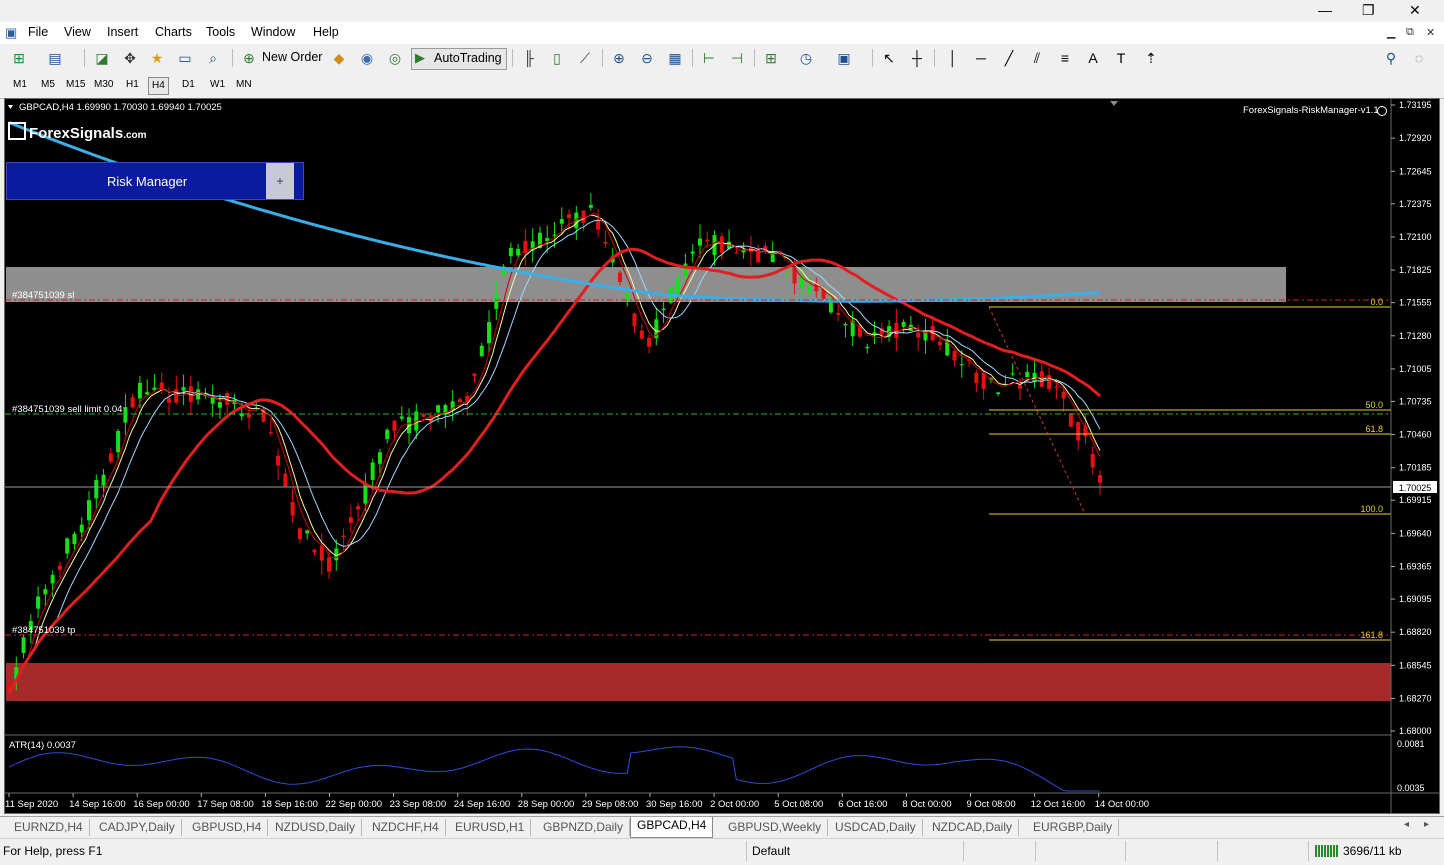  Describe the element at coordinates (316, 827) in the screenshot. I see `tab-nzdusd-daily: NZDUSD,Daily` at that location.